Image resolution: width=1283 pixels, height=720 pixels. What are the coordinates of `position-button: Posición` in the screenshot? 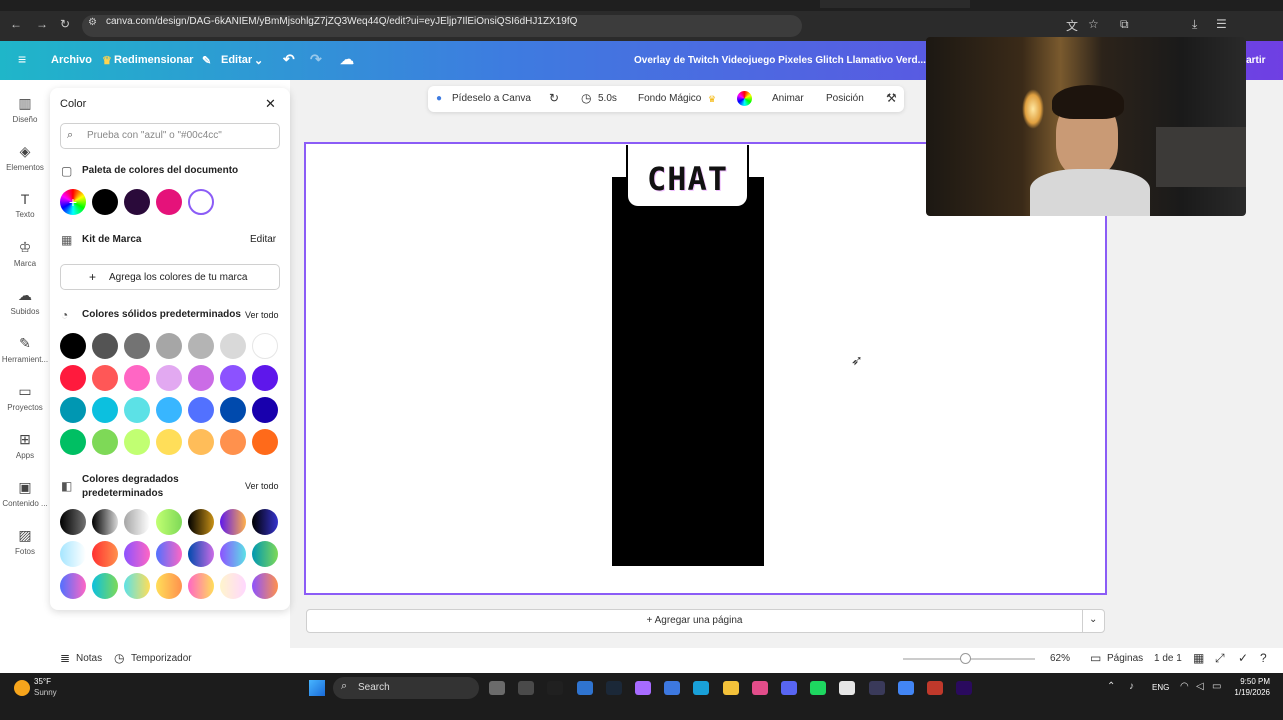 It's located at (845, 98).